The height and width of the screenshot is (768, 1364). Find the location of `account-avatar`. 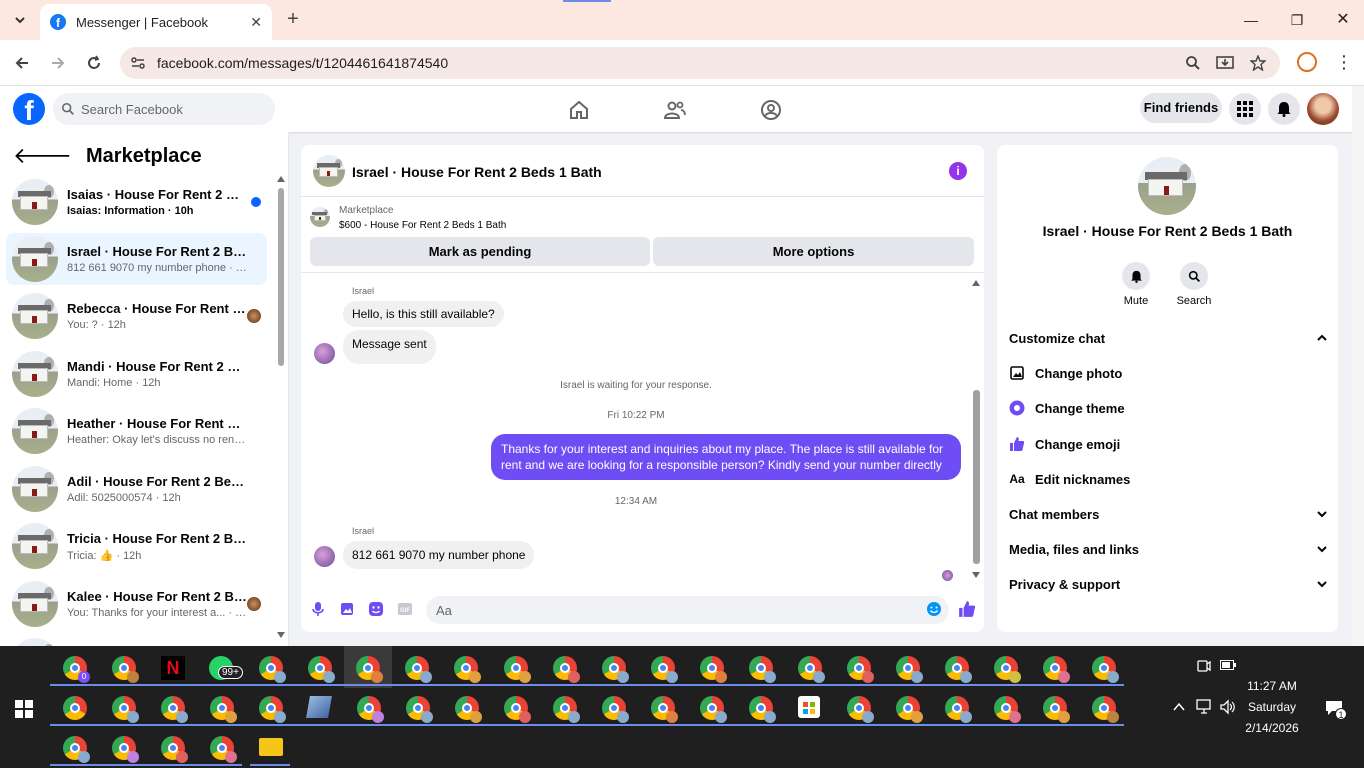

account-avatar is located at coordinates (1323, 109).